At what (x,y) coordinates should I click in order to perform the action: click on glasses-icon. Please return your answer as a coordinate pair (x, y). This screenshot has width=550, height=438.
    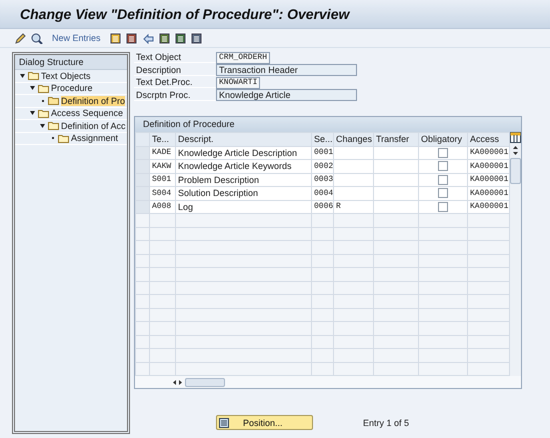
    Looking at the image, I should click on (37, 38).